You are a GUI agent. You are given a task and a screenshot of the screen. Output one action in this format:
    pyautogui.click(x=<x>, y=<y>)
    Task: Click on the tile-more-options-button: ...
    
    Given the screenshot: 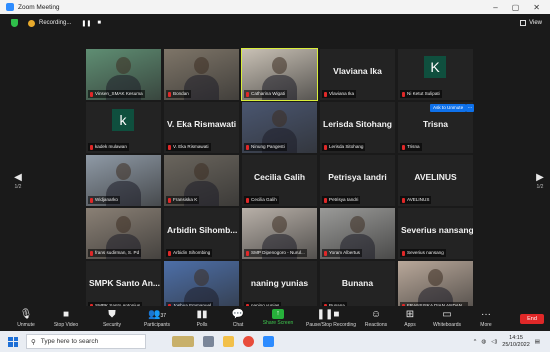 What is the action you would take?
    pyautogui.click(x=470, y=108)
    